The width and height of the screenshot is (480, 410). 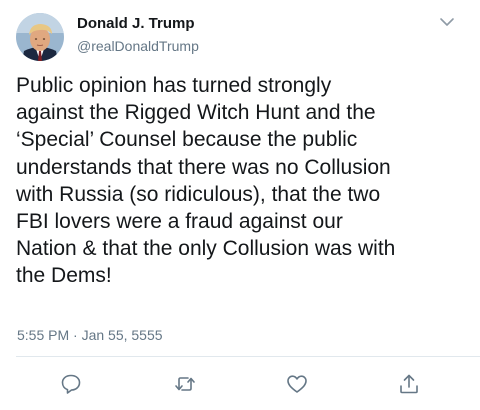 I want to click on author-handle: @realDonaldTrump, so click(x=138, y=46).